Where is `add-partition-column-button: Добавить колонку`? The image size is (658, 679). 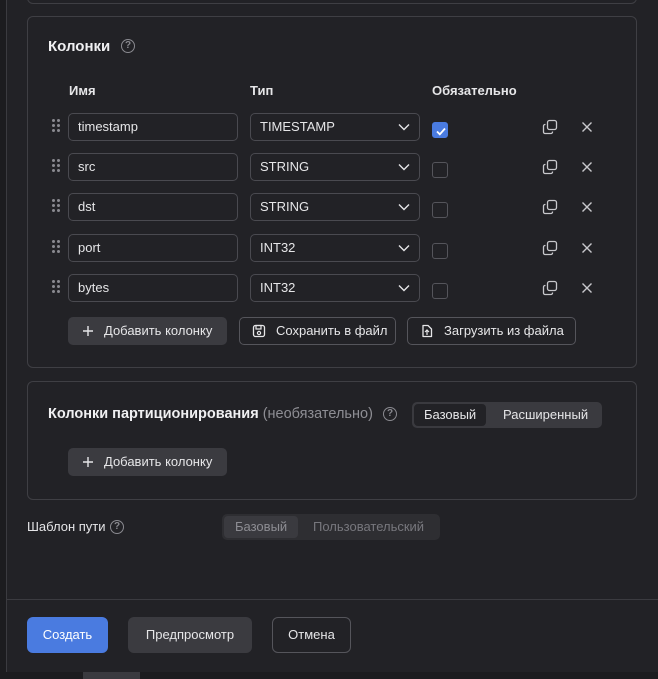
add-partition-column-button: Добавить колонку is located at coordinates (147, 462).